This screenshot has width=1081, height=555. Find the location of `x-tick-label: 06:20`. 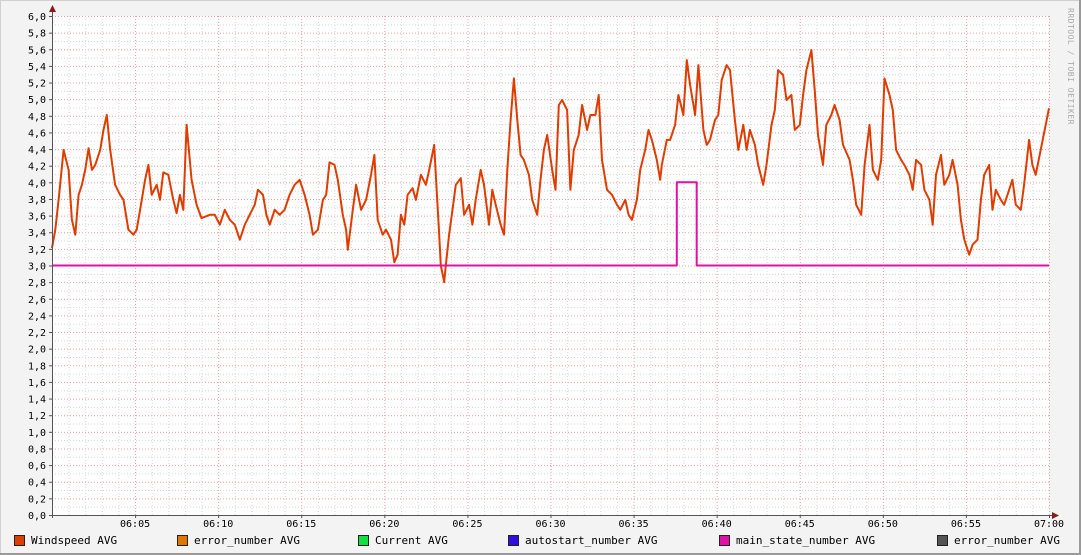

x-tick-label: 06:20 is located at coordinates (384, 524).